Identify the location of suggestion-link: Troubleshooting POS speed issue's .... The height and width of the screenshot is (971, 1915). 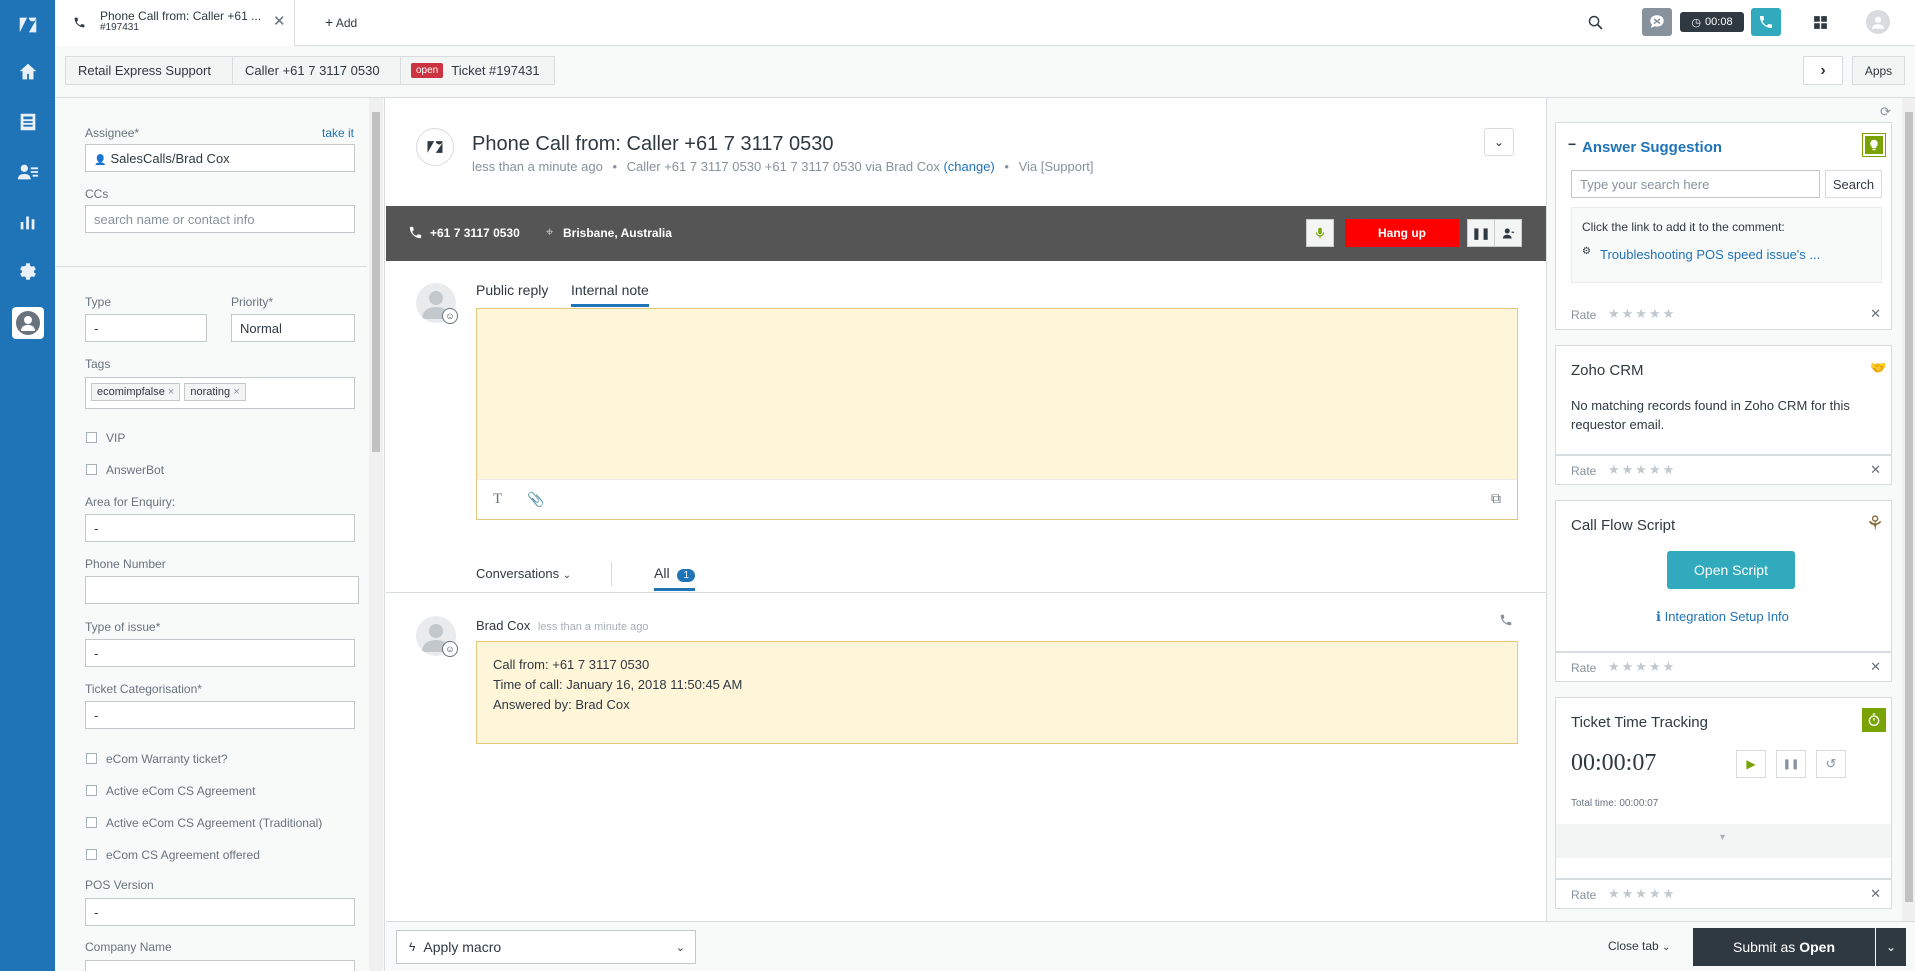
(1710, 254).